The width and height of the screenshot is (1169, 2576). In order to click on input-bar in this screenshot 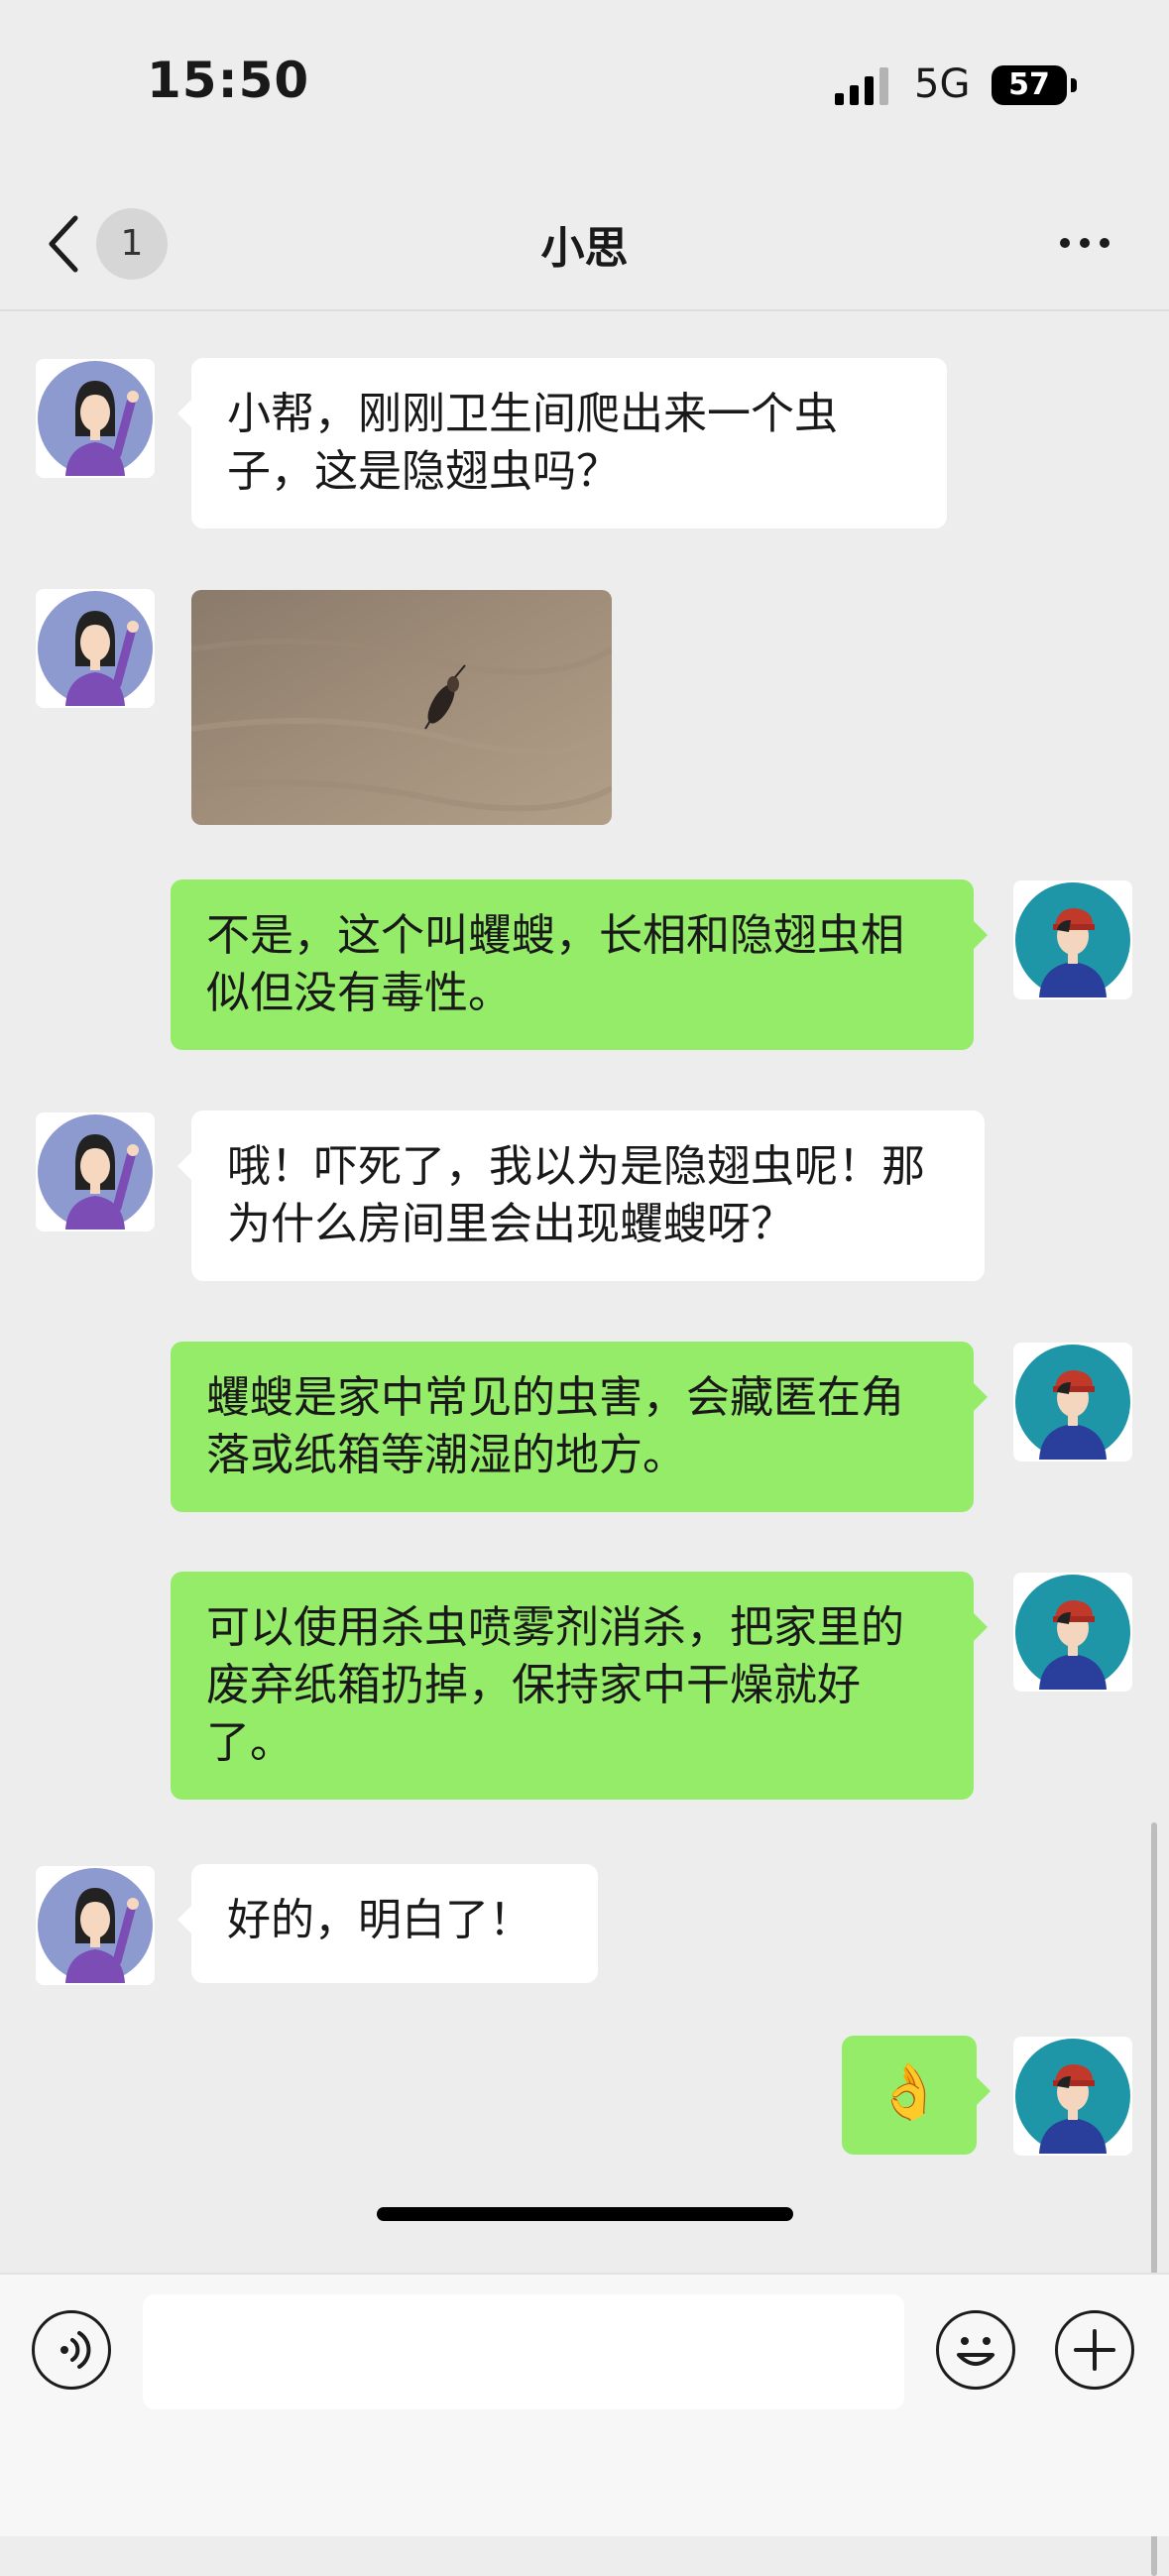, I will do `click(584, 2404)`.